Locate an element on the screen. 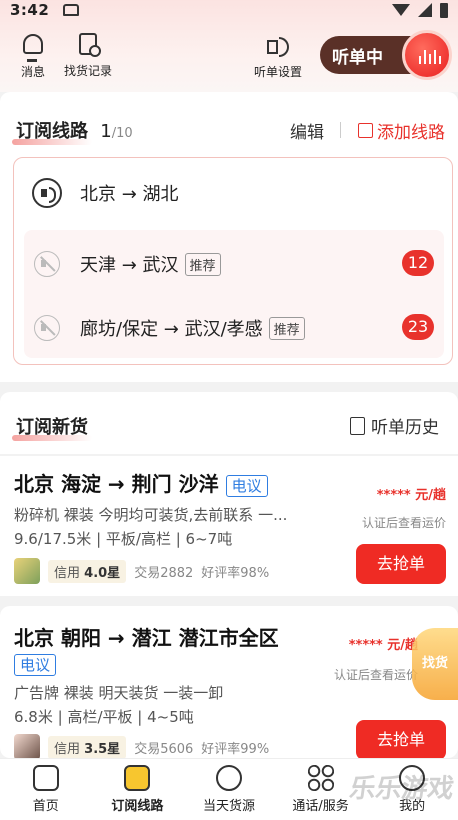  search-history-label: 找货记录 is located at coordinates (88, 71).